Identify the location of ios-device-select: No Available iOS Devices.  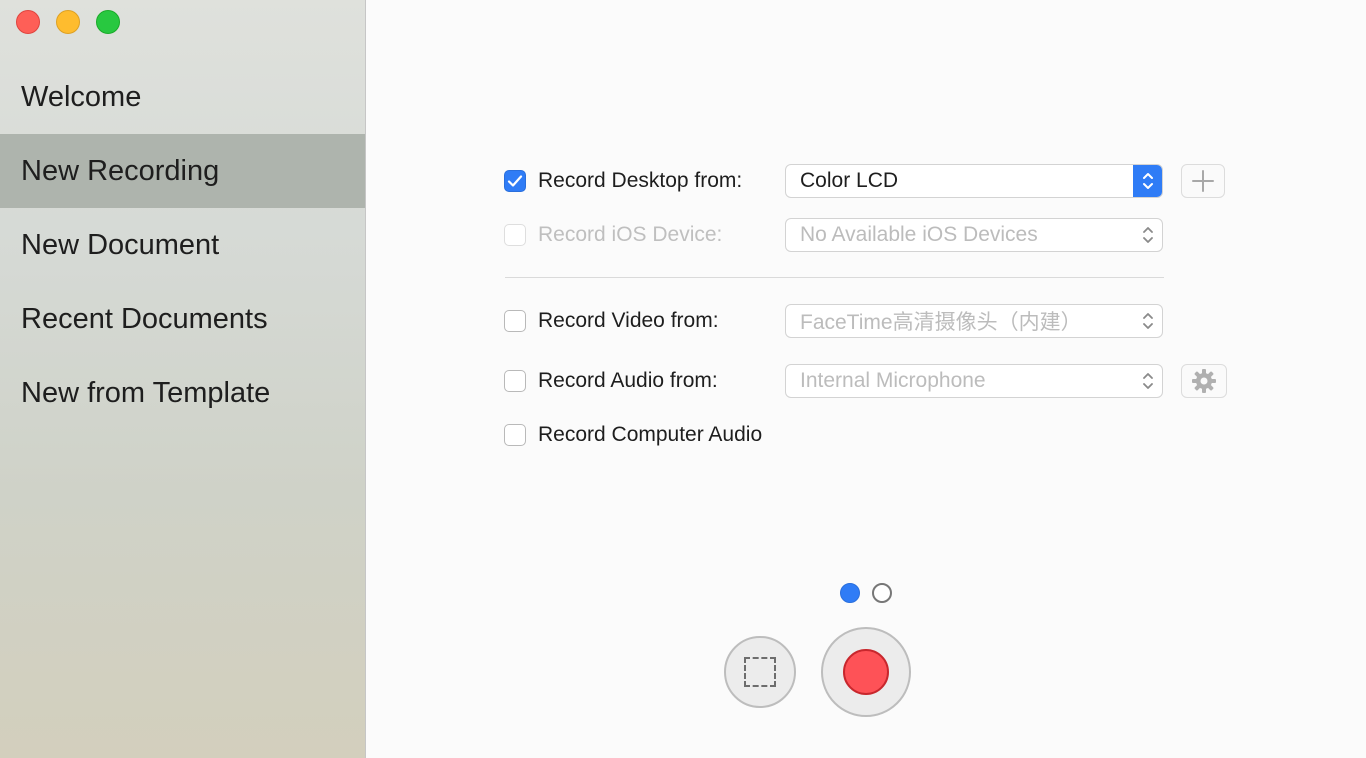
(974, 235).